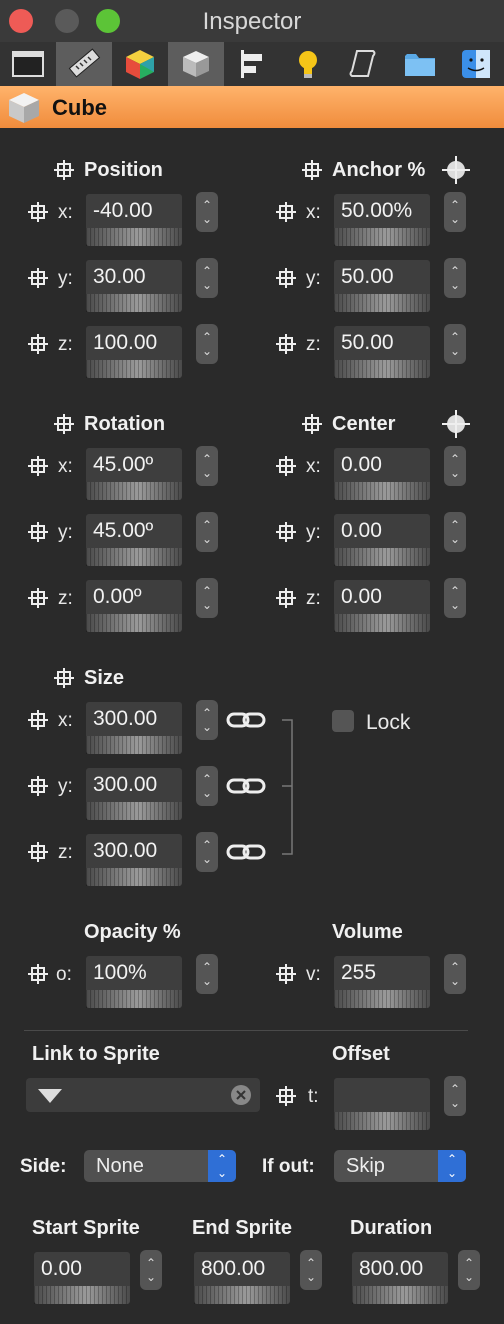  I want to click on rotation-x-scrub, so click(134, 491).